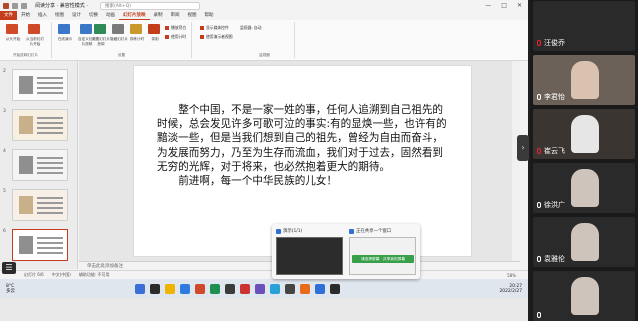 The width and height of the screenshot is (638, 321). What do you see at coordinates (209, 15) in the screenshot?
I see `tab-11: 帮助` at bounding box center [209, 15].